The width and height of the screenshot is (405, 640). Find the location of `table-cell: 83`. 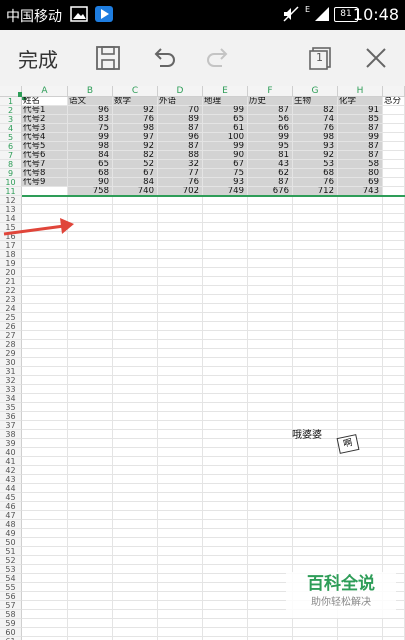

table-cell: 83 is located at coordinates (90, 119).